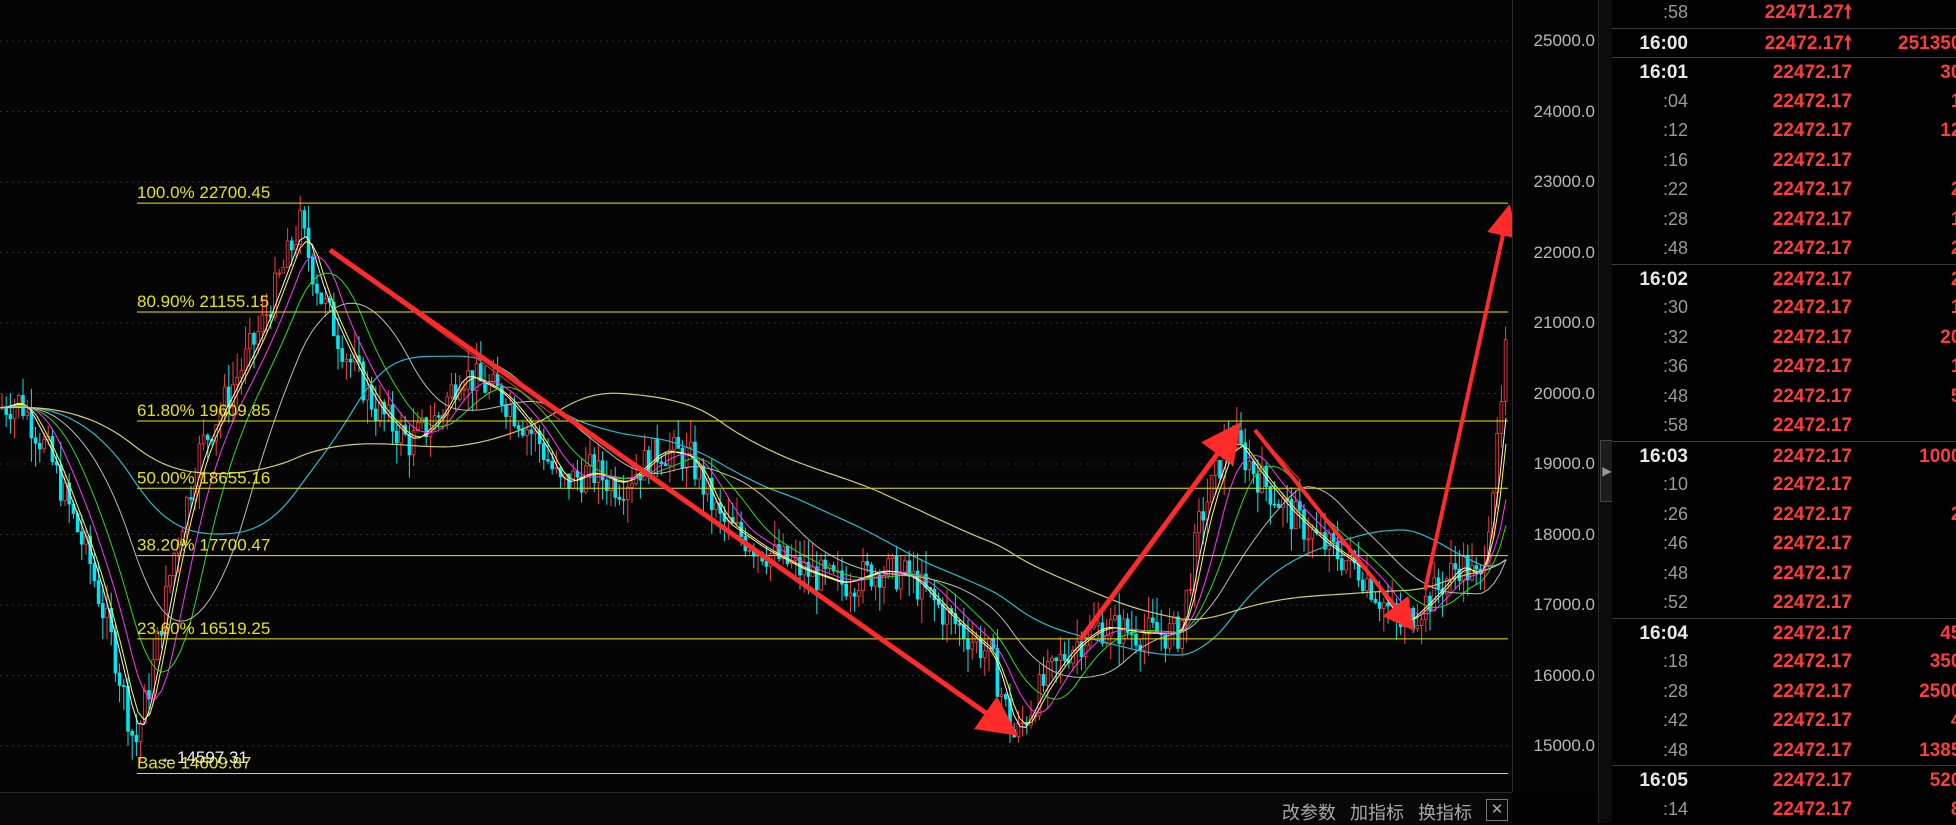 Image resolution: width=1956 pixels, height=825 pixels. I want to click on tick-row: :48 22472.17 6, so click(1784, 574).